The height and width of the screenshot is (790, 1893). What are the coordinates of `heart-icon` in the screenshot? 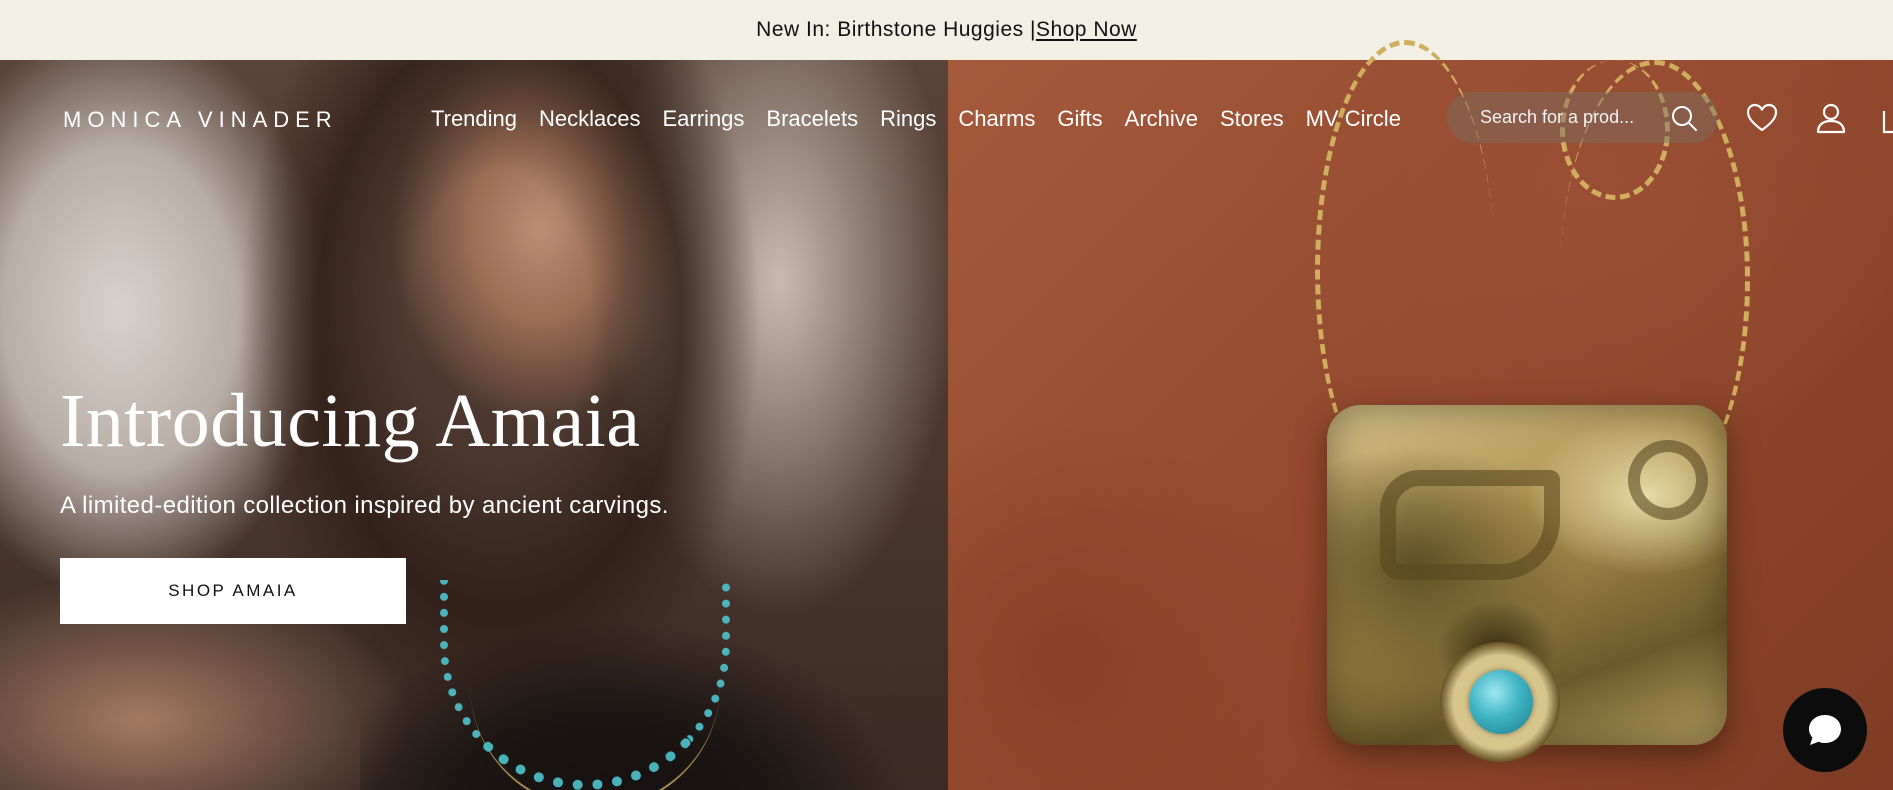 It's located at (1762, 118).